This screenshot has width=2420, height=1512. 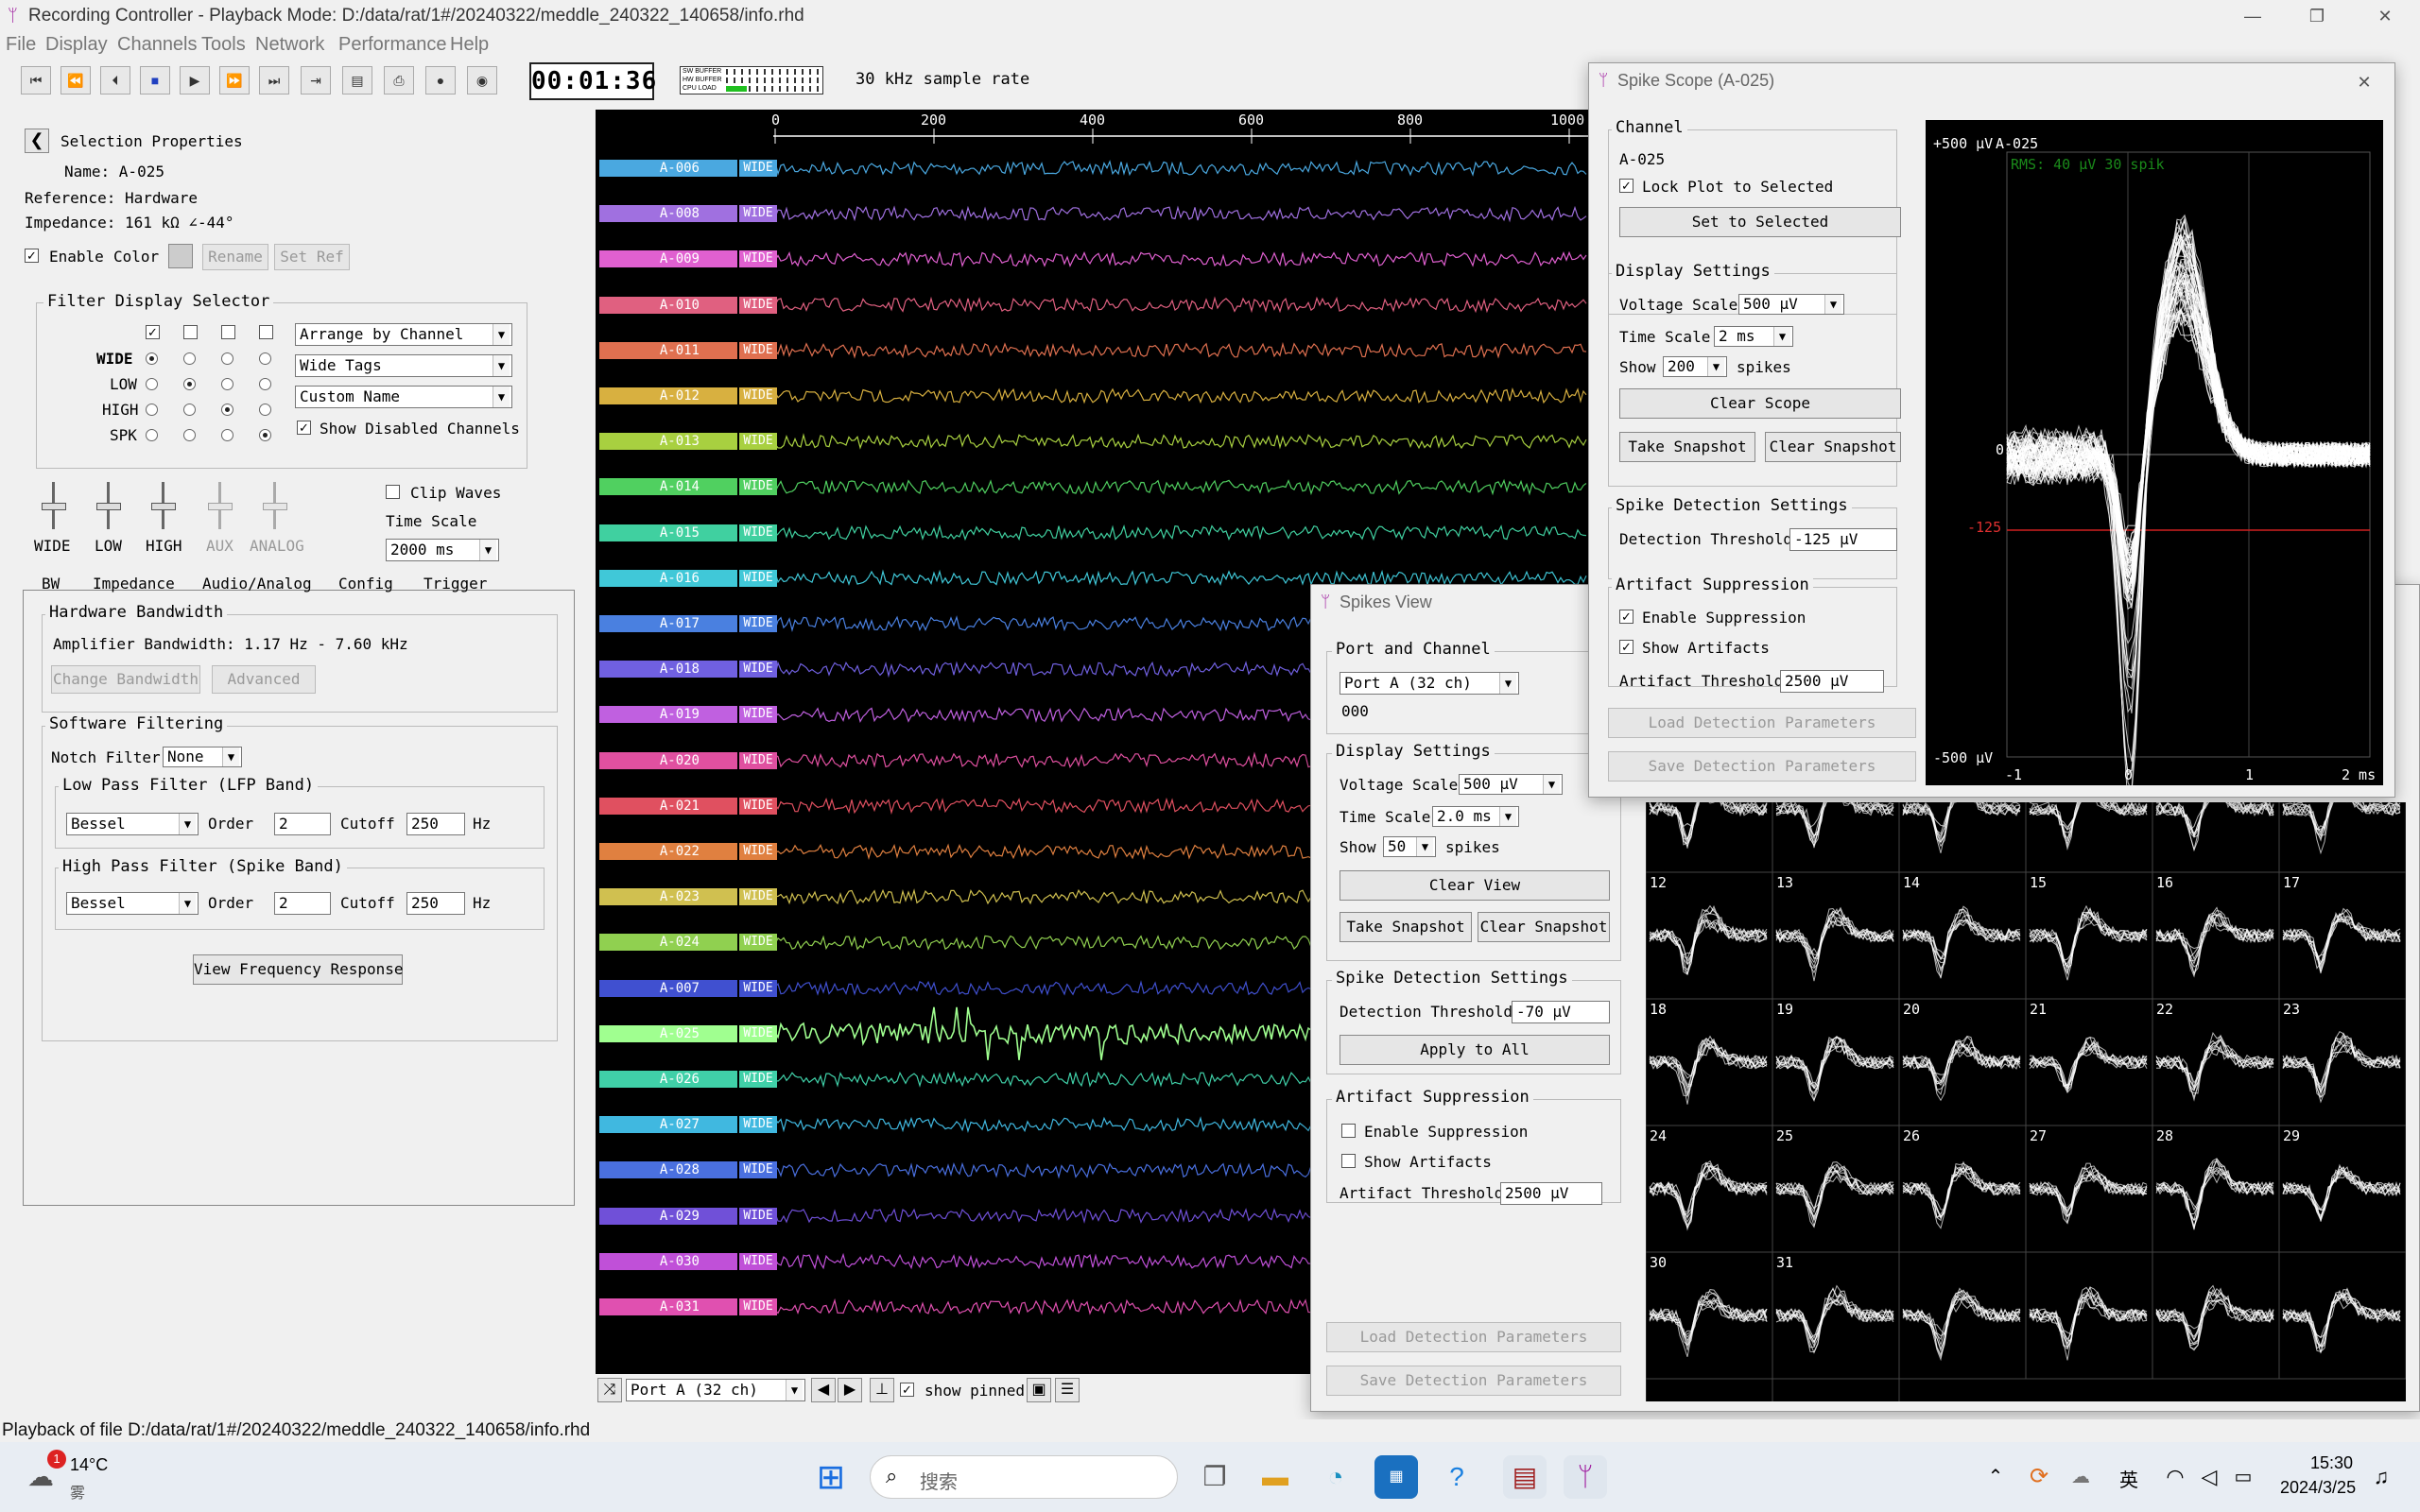 What do you see at coordinates (2381, 1477) in the screenshot?
I see `bell-icon: ♫` at bounding box center [2381, 1477].